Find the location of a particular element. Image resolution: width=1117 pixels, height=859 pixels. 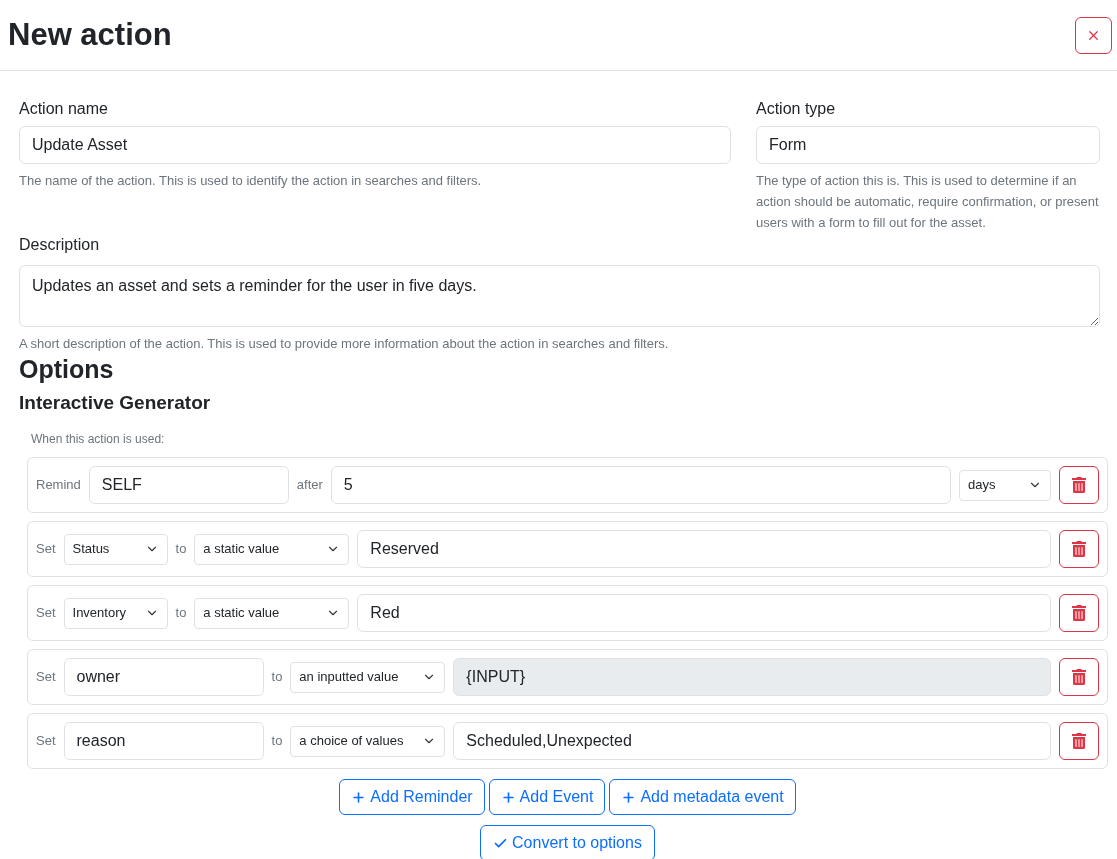

text-input: reason is located at coordinates (163, 741).